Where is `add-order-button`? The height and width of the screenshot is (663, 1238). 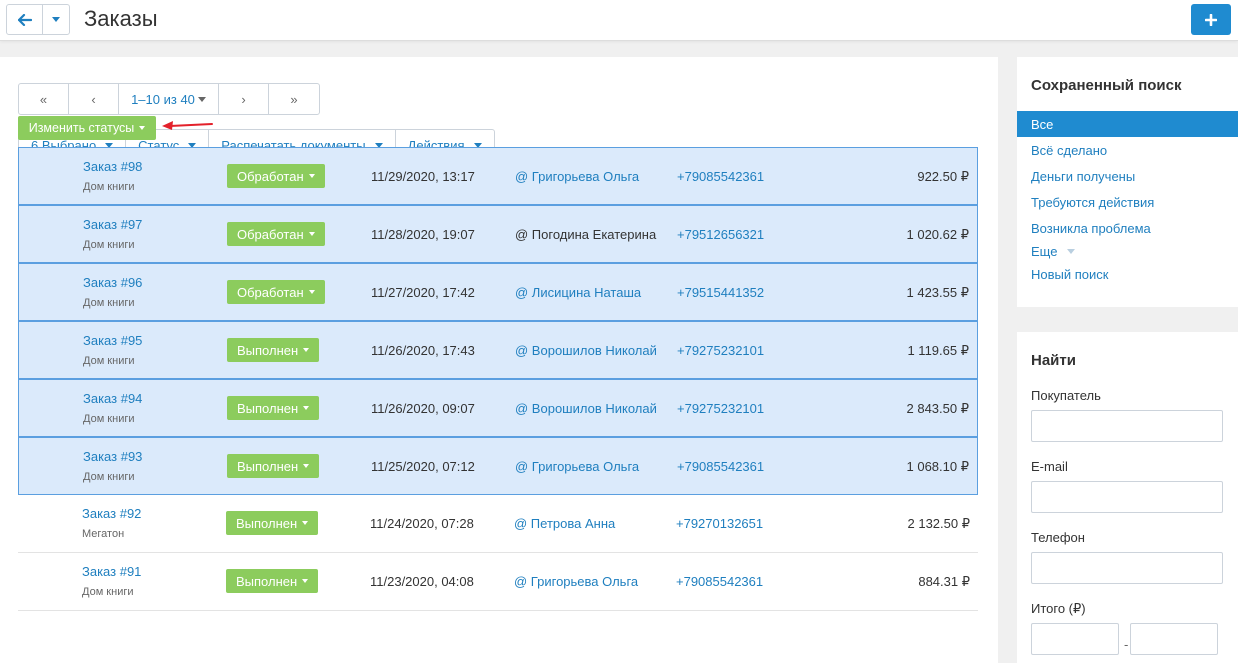 add-order-button is located at coordinates (1211, 19).